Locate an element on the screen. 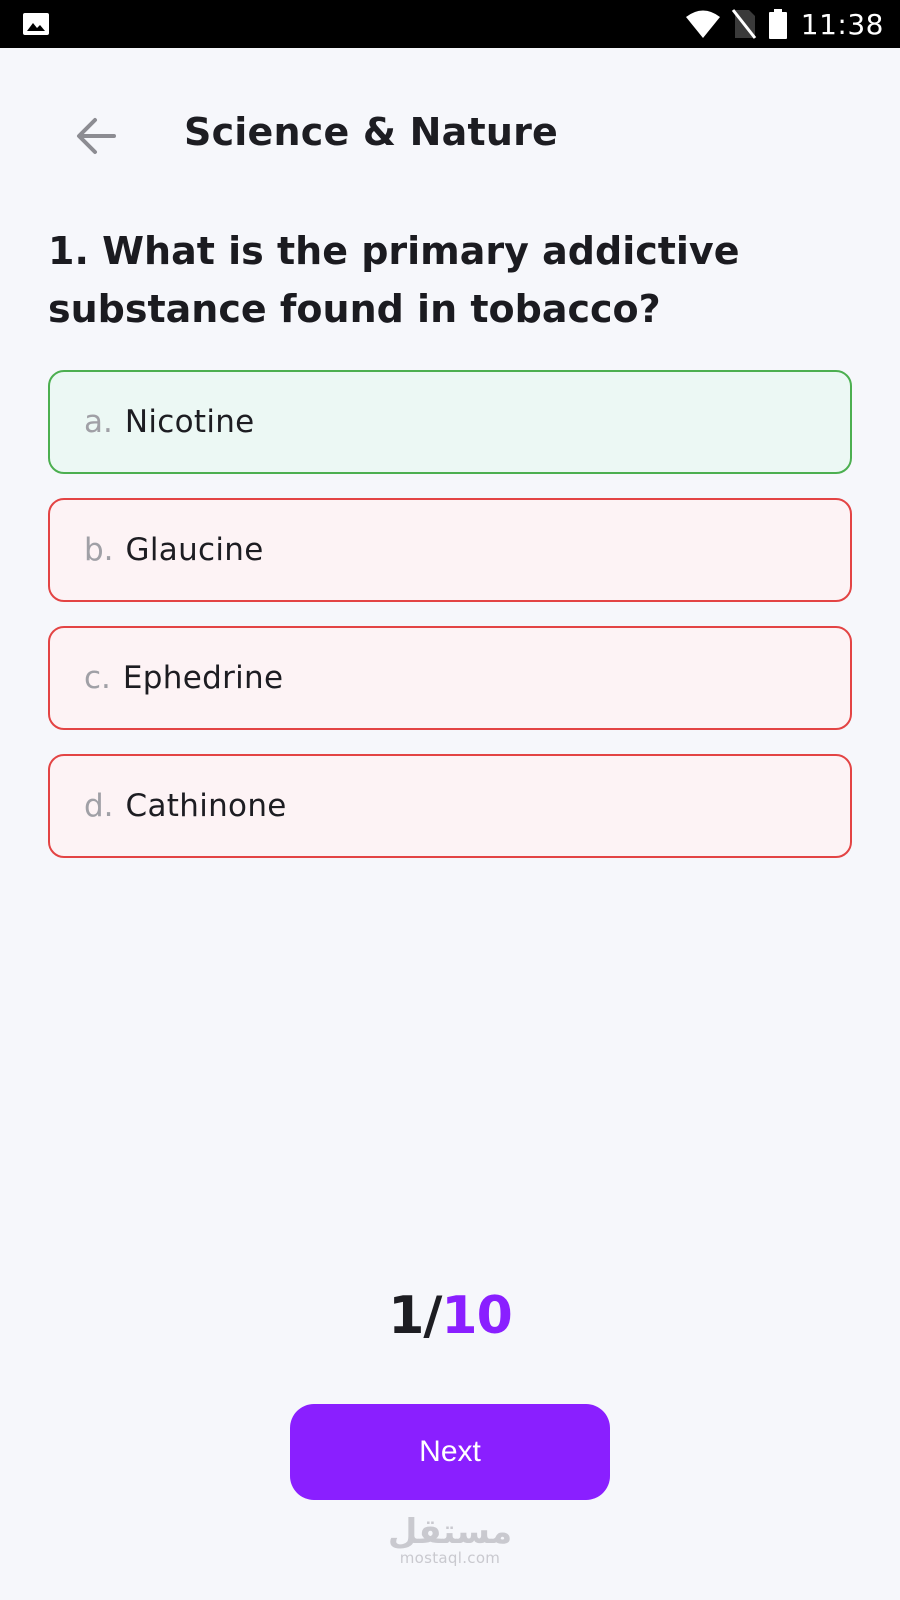 Image resolution: width=900 pixels, height=1600 pixels. option-b: b. Glaucine is located at coordinates (450, 550).